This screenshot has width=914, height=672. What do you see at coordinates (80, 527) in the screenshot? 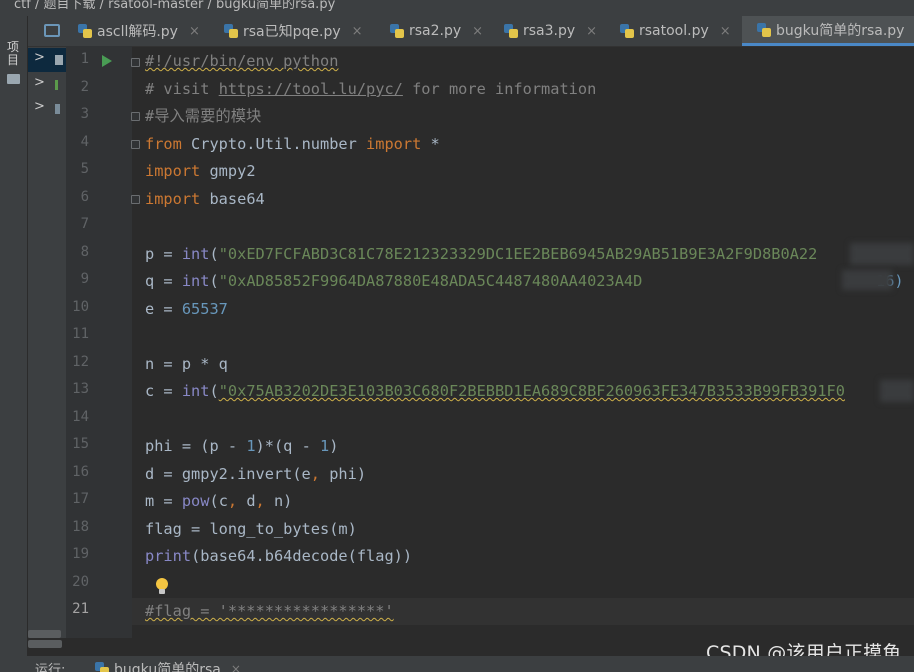
I see `line-number: 18` at bounding box center [80, 527].